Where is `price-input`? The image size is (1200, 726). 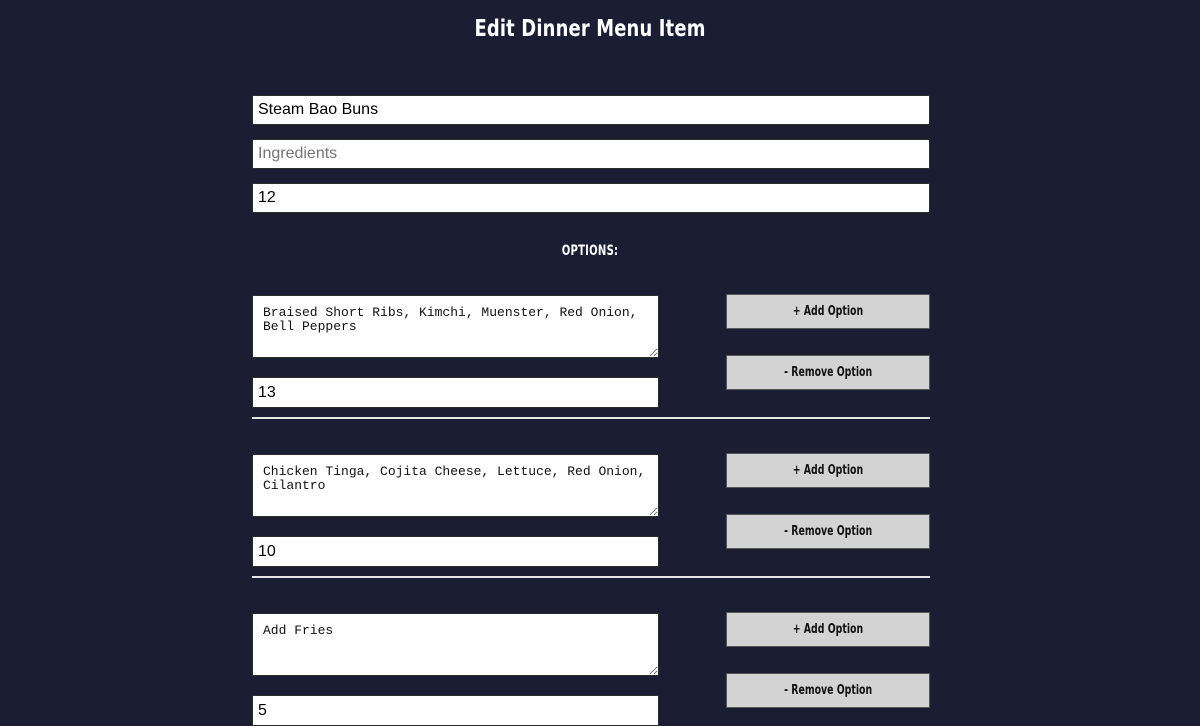
price-input is located at coordinates (591, 198).